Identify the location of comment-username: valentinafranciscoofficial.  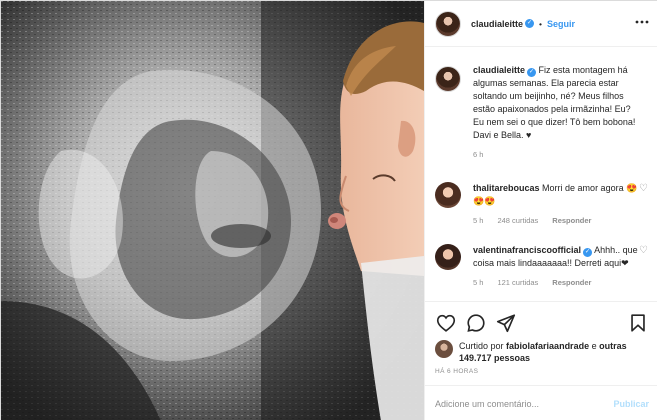
(527, 250).